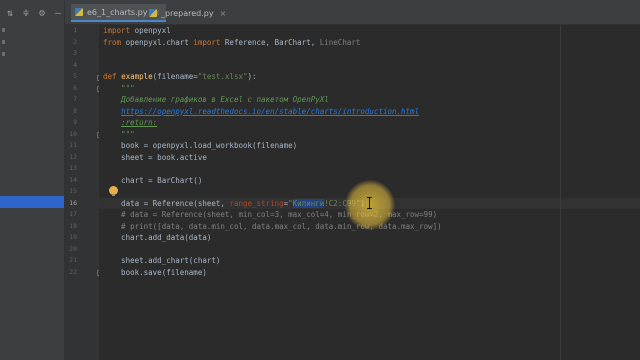 This screenshot has width=640, height=360. What do you see at coordinates (356, 31) in the screenshot?
I see `code-line: 1 import openpyxl` at bounding box center [356, 31].